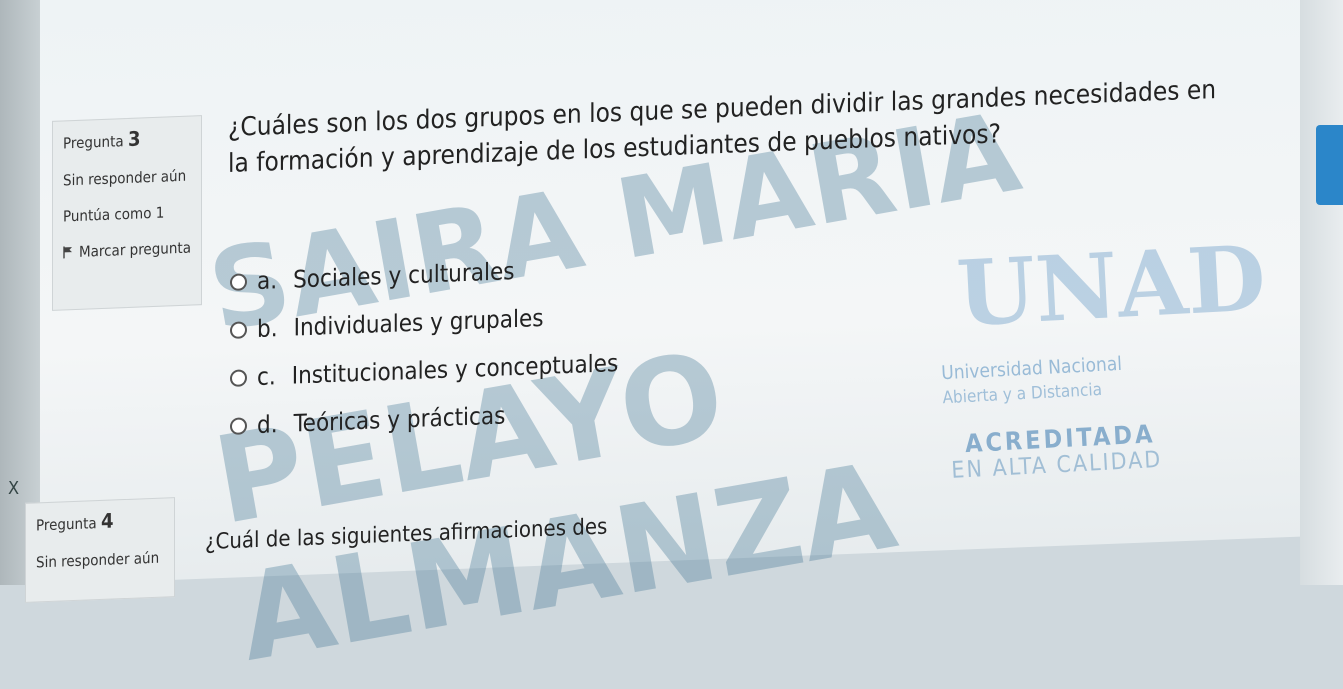 The width and height of the screenshot is (1343, 689). What do you see at coordinates (135, 249) in the screenshot?
I see `flag-question-label: Marcar pregunta` at bounding box center [135, 249].